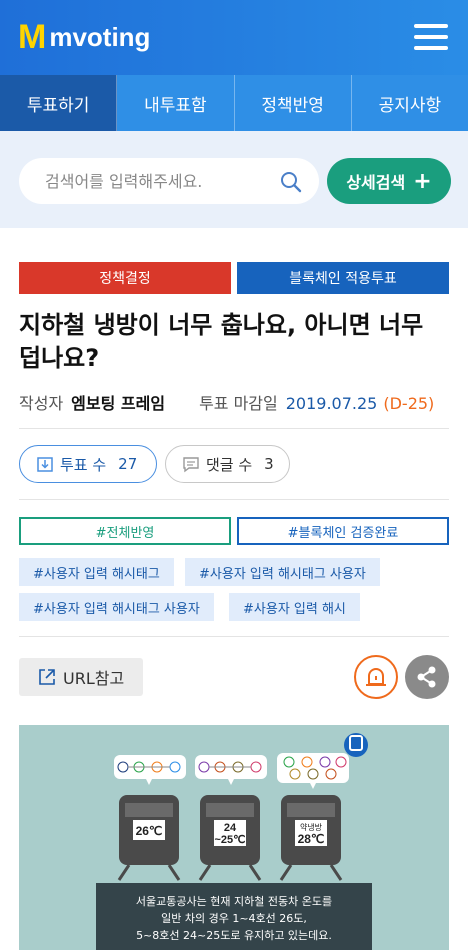  Describe the element at coordinates (343, 531) in the screenshot. I see `tag-blockchain-verified: #블록체인 검증완료` at that location.